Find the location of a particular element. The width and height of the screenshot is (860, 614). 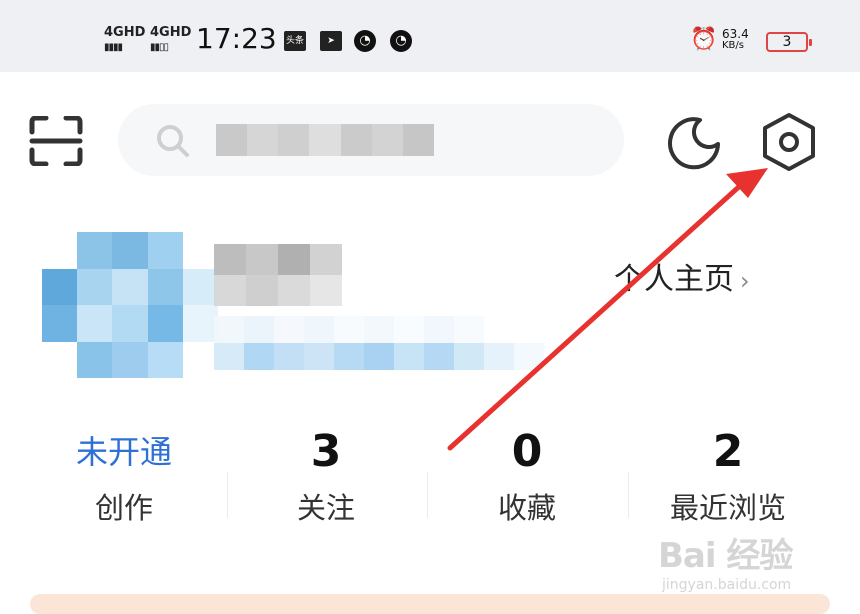

alarm-icon: ⏰ is located at coordinates (704, 39).